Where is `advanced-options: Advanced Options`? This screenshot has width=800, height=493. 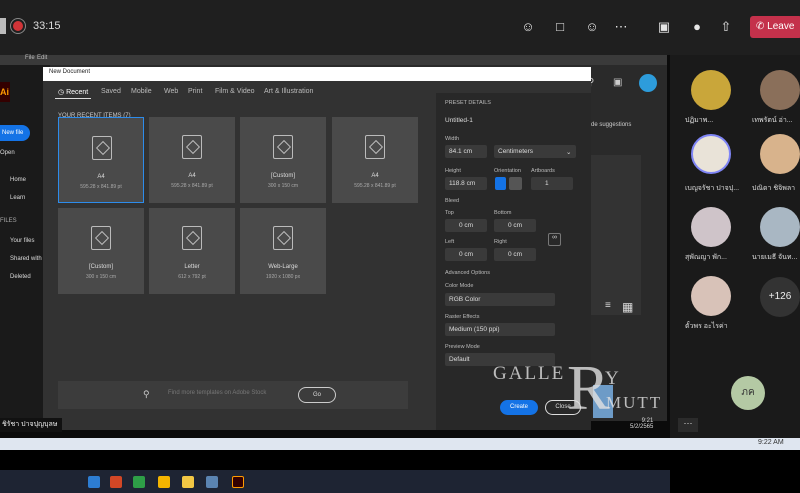 advanced-options: Advanced Options is located at coordinates (467, 273).